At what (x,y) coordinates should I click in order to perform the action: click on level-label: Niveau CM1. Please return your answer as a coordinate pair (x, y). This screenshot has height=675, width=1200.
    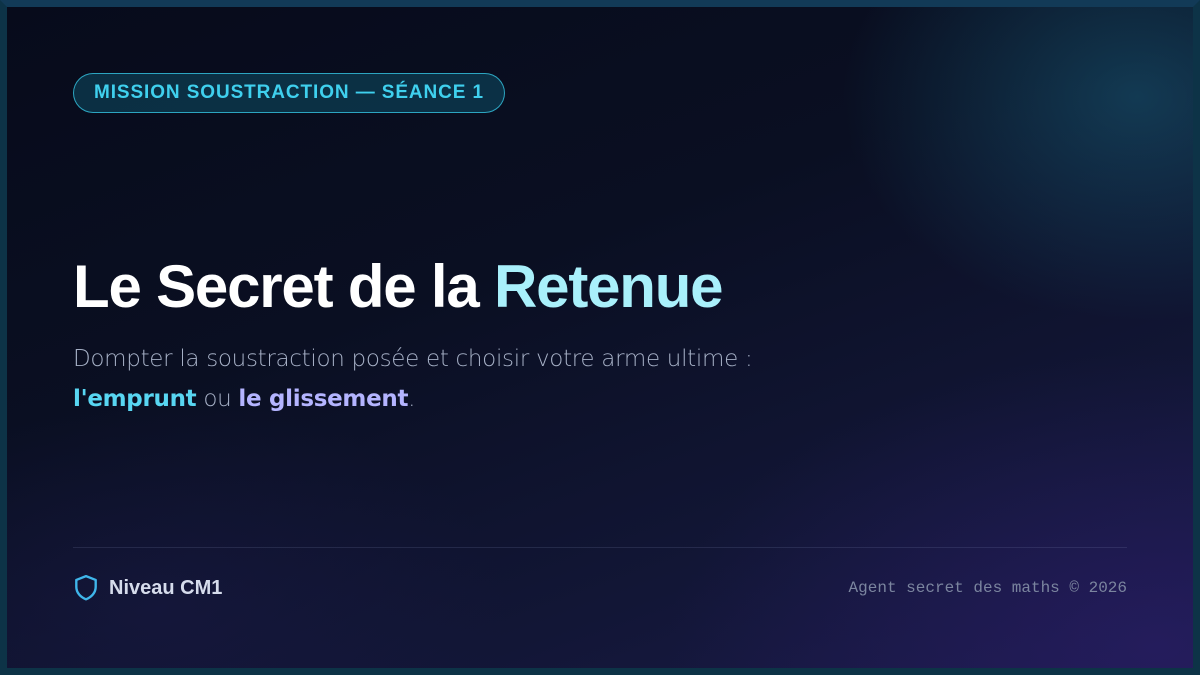
    Looking at the image, I should click on (166, 587).